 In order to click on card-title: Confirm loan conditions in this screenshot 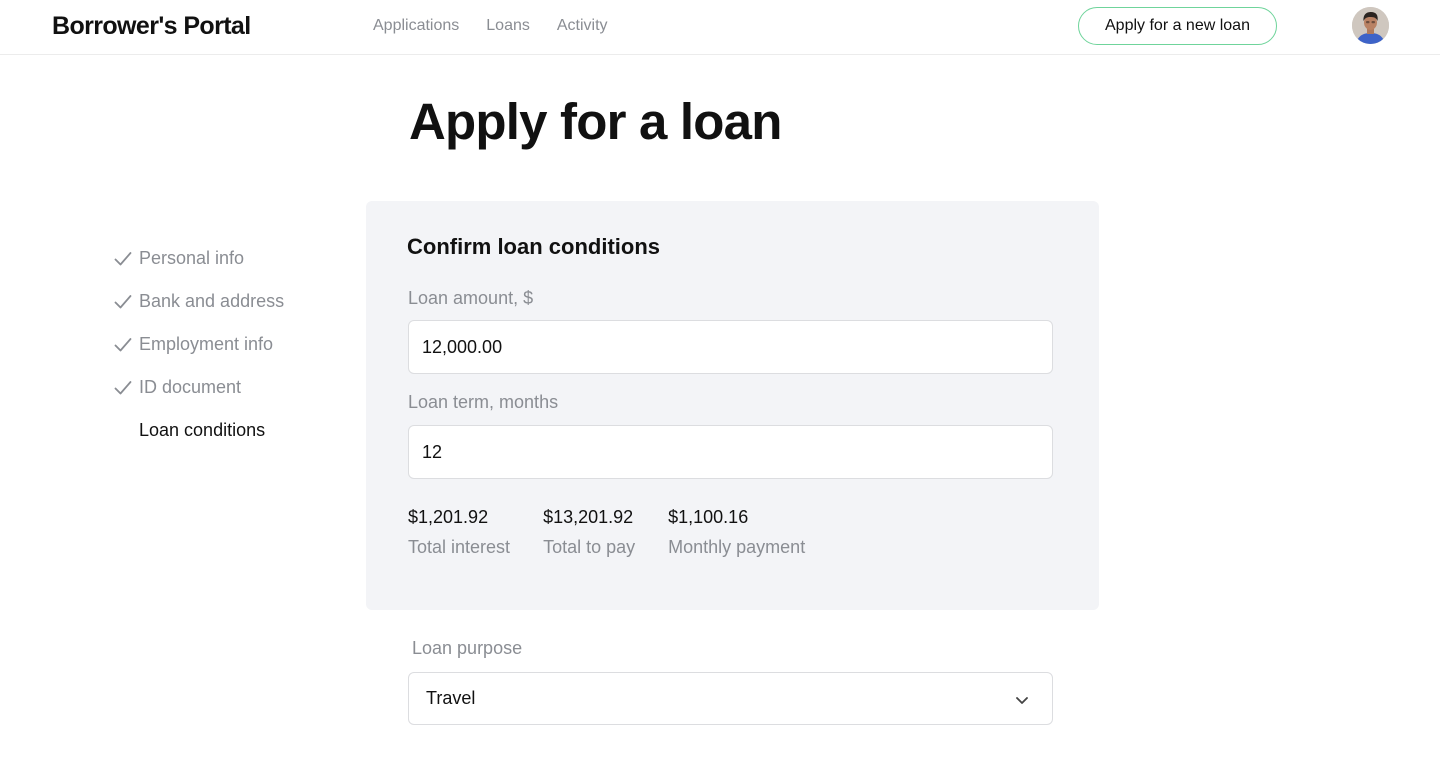, I will do `click(533, 246)`.